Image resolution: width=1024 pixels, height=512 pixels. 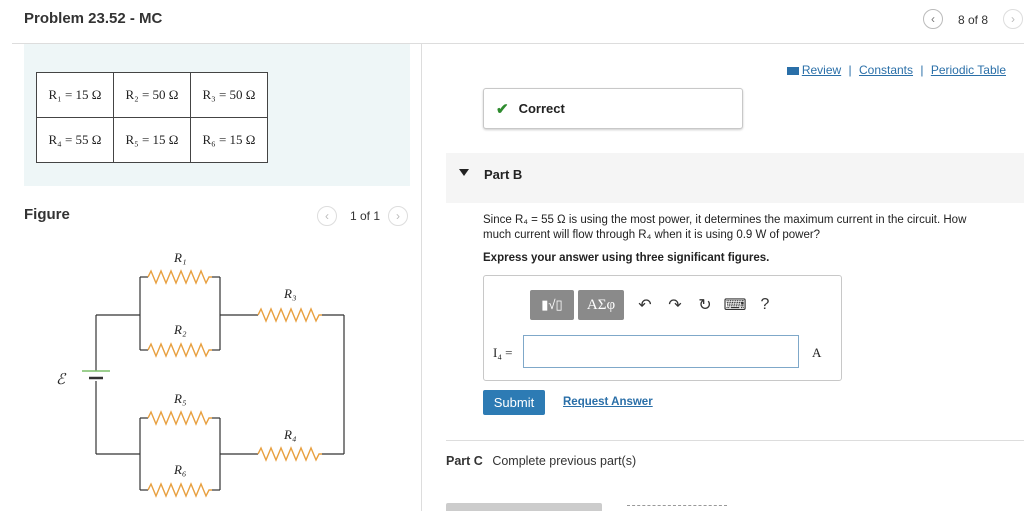 I want to click on resistor-r6, so click(x=179, y=490).